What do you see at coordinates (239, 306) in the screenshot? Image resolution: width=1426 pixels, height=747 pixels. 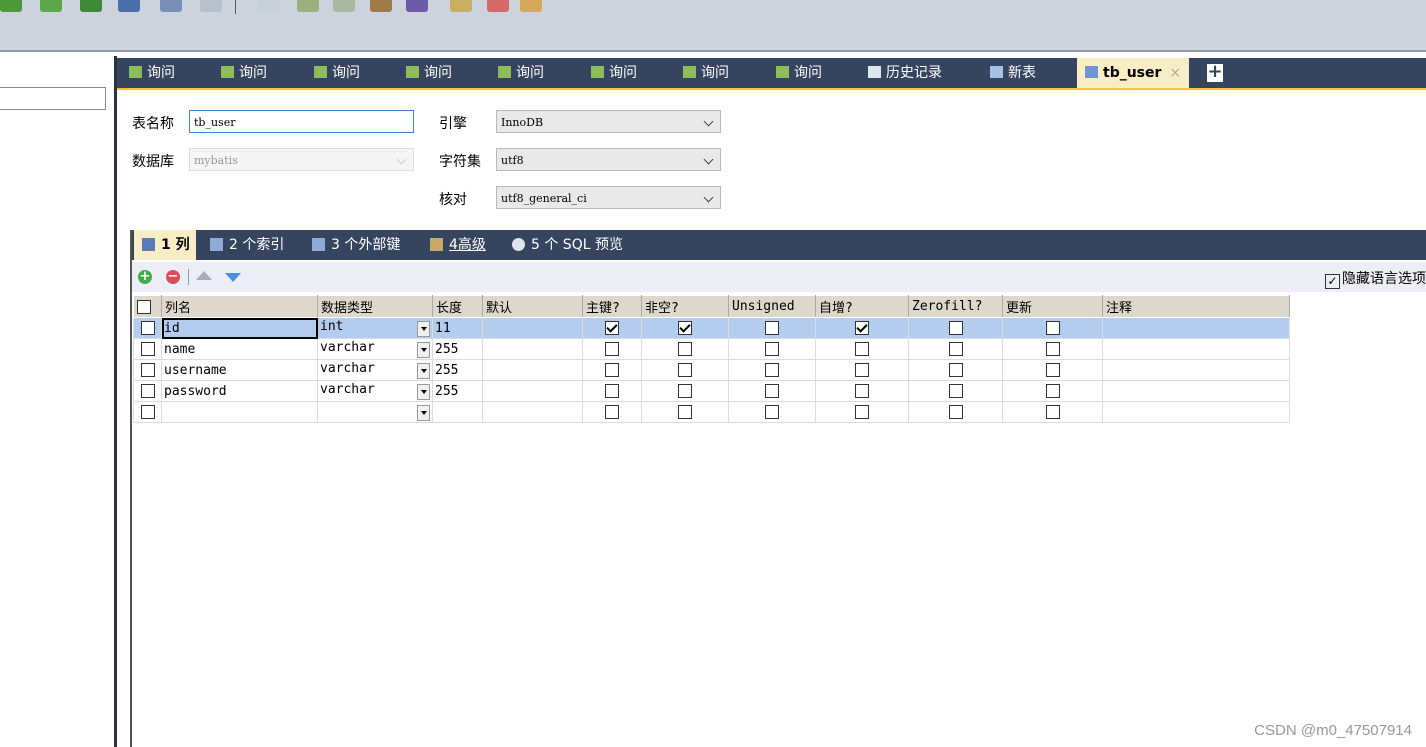 I see `header-name: 列名` at bounding box center [239, 306].